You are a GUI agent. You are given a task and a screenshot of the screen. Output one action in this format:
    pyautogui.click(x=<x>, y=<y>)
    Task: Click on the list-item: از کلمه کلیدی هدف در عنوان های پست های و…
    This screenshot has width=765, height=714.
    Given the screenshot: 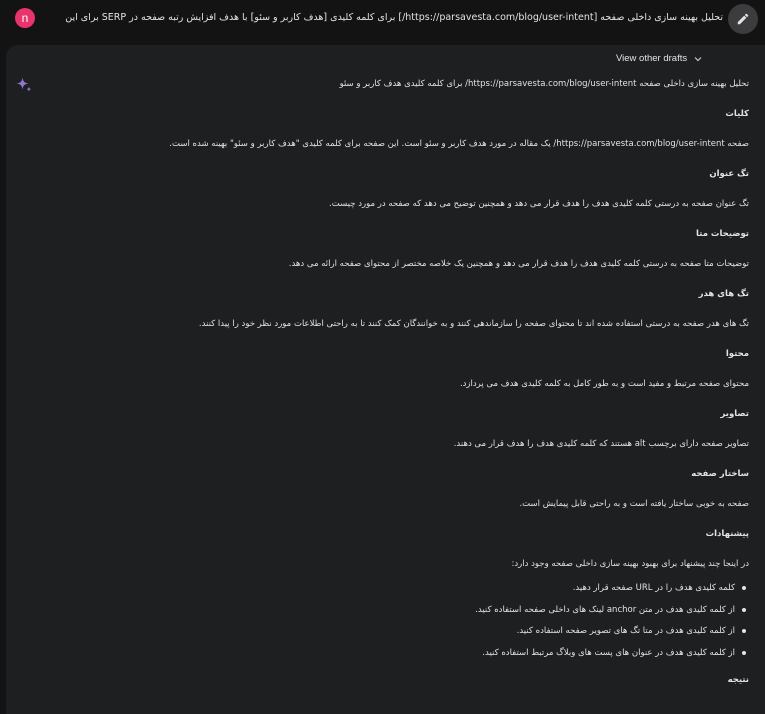 What is the action you would take?
    pyautogui.click(x=399, y=656)
    